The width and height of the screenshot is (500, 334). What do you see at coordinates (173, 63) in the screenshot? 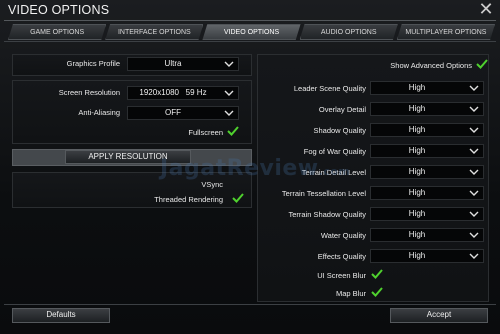
I see `graphics-profile-value: Ultra` at bounding box center [173, 63].